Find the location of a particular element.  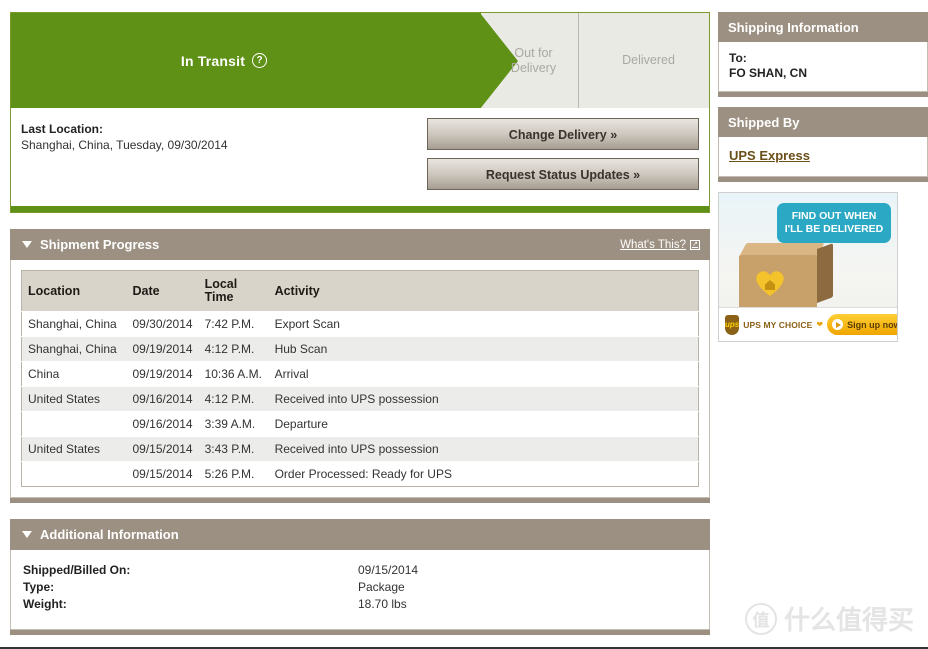

cell-time: 3:43 P.M. is located at coordinates (233, 449).